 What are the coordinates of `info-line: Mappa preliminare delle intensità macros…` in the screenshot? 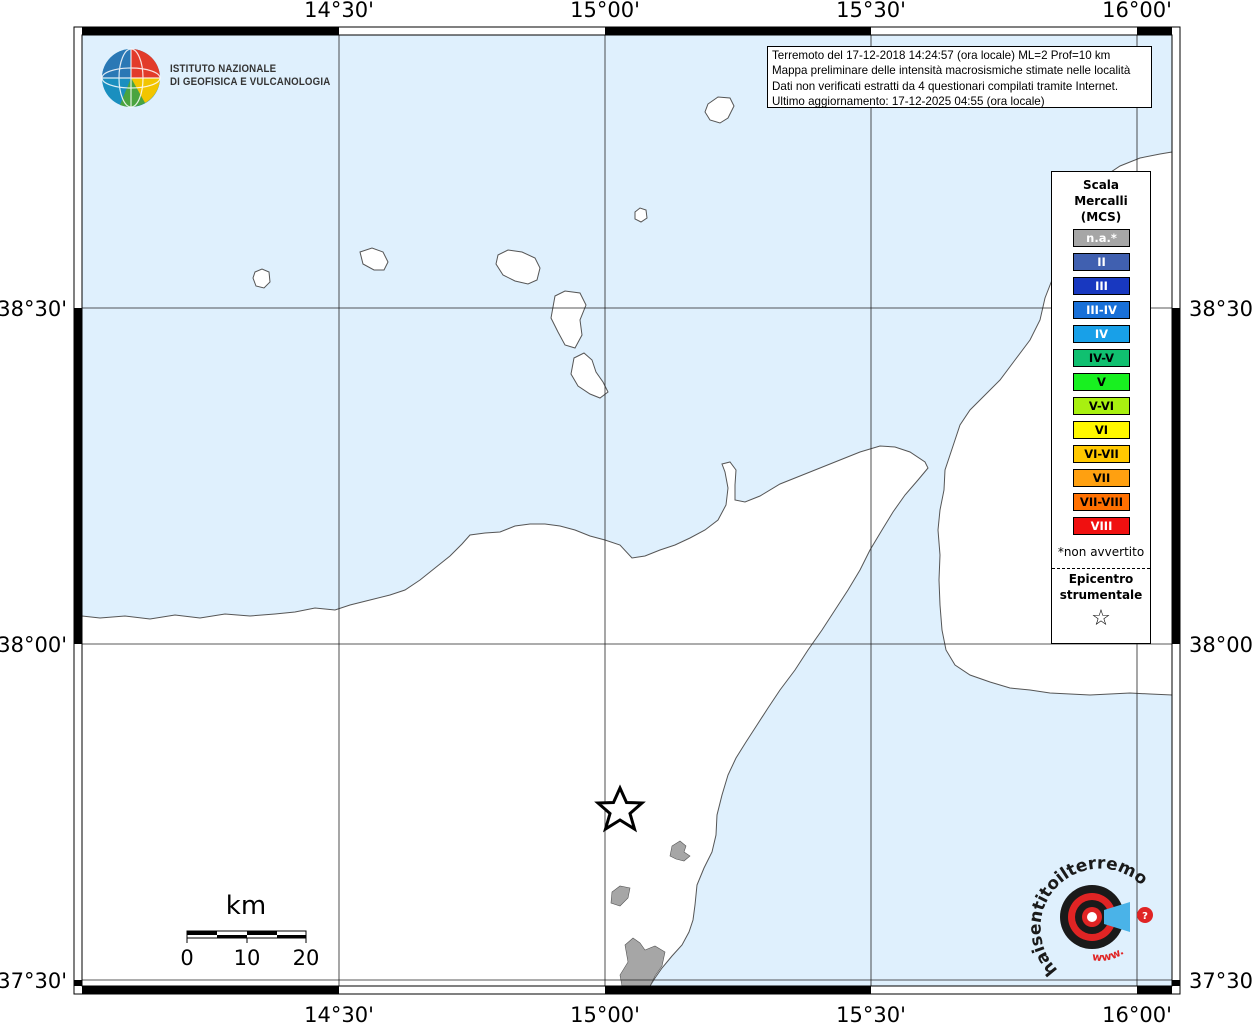 It's located at (951, 71).